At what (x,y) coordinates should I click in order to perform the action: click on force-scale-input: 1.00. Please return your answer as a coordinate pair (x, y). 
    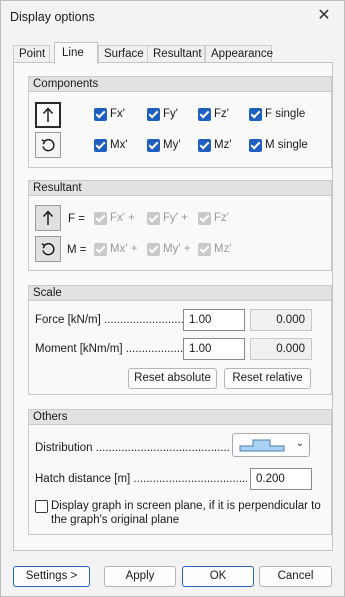
    Looking at the image, I should click on (214, 320).